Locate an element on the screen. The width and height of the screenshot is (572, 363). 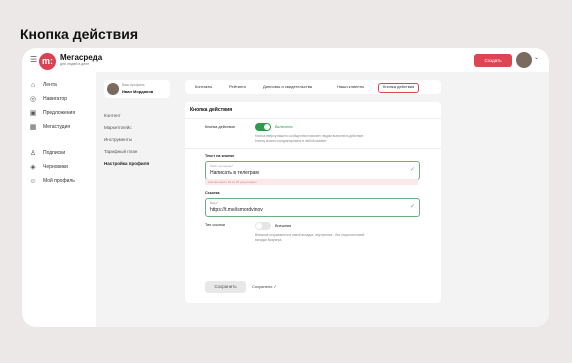
grid-icon: ▦ is located at coordinates (33, 127).